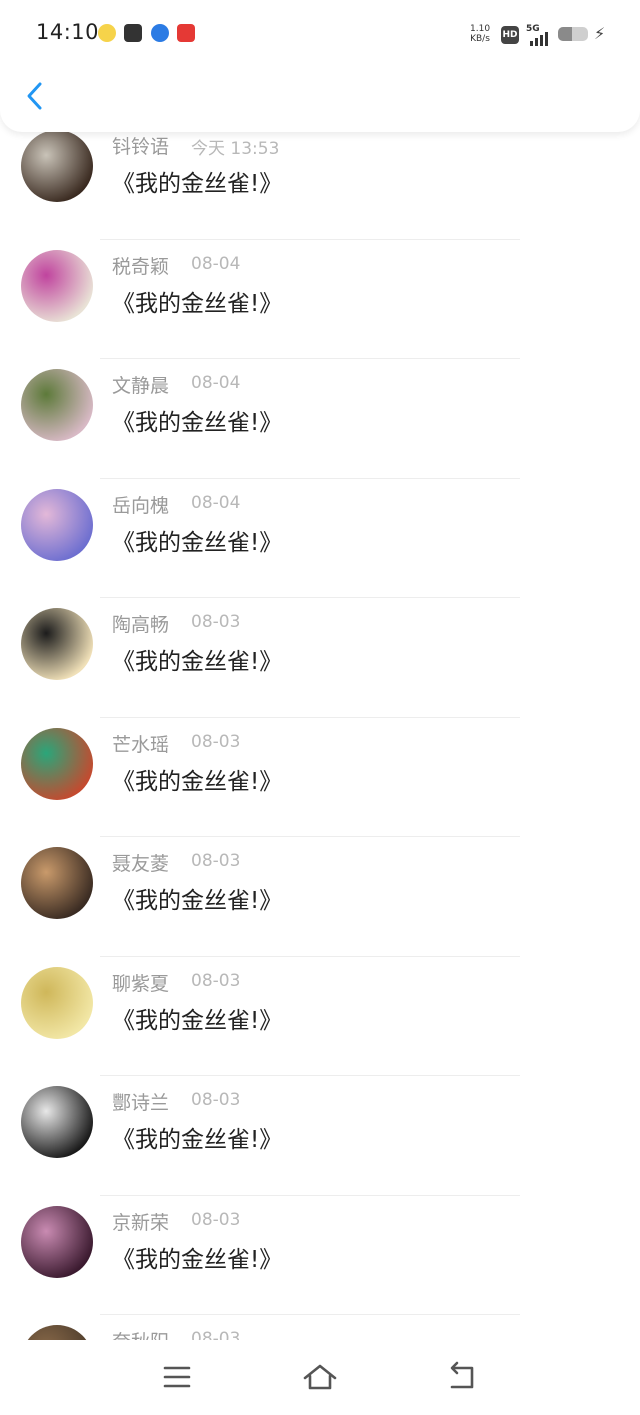  What do you see at coordinates (510, 35) in the screenshot?
I see `hd-badge: HD` at bounding box center [510, 35].